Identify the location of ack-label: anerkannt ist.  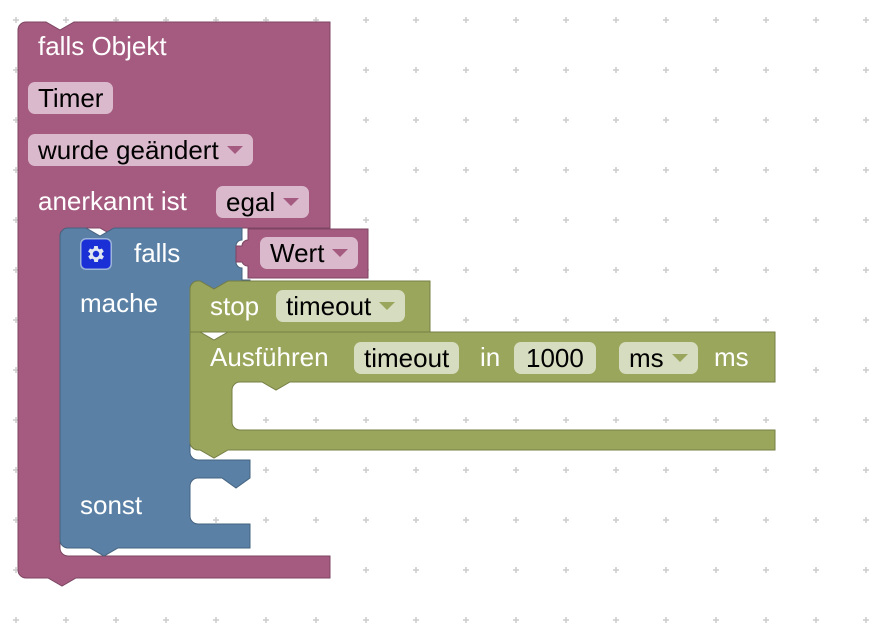
(112, 201).